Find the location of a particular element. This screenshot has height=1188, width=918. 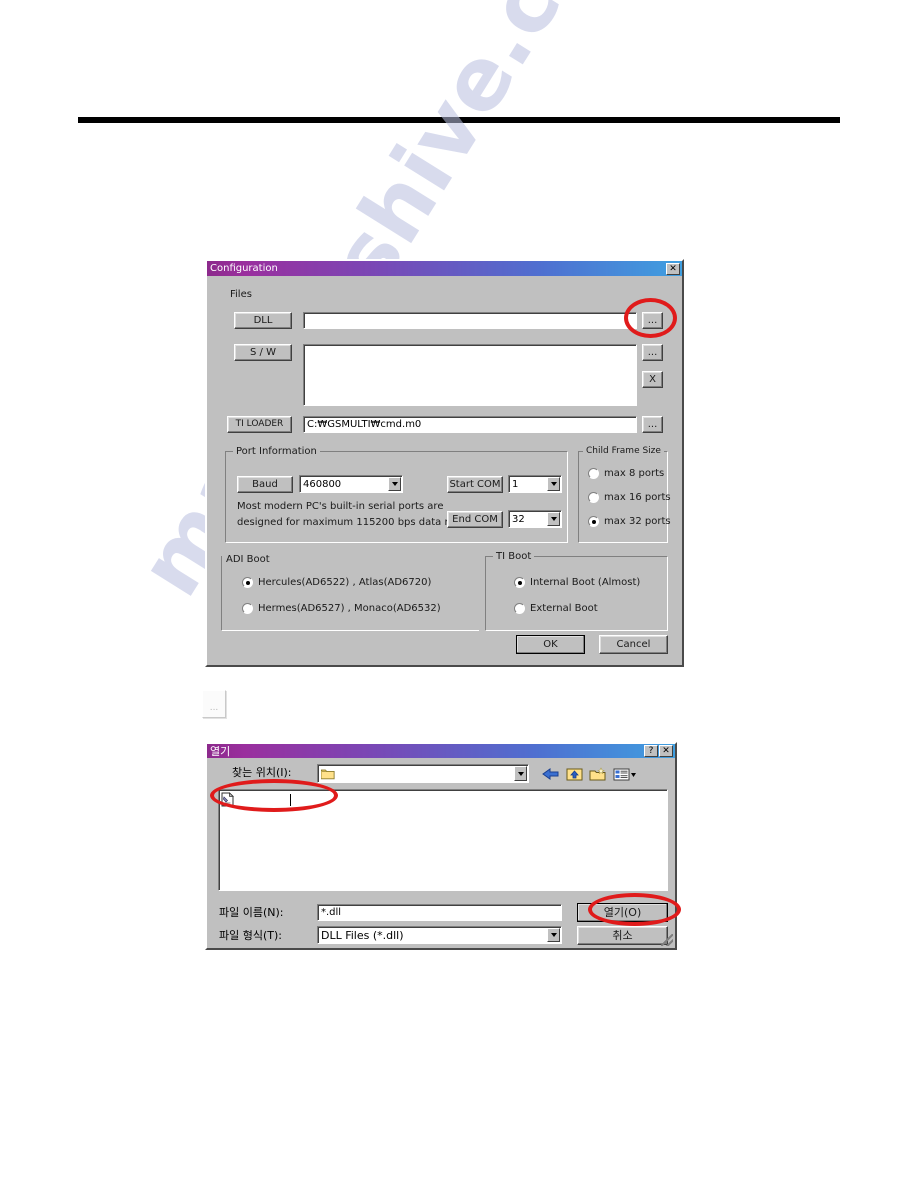

radio-max-16-ports: max 16 ports is located at coordinates (629, 497).